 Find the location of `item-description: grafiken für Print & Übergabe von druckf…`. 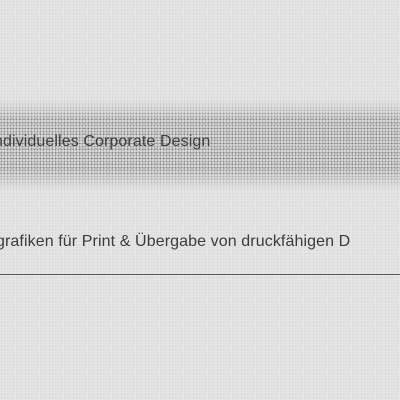

item-description: grafiken für Print & Übergabe von druckf… is located at coordinates (175, 241).